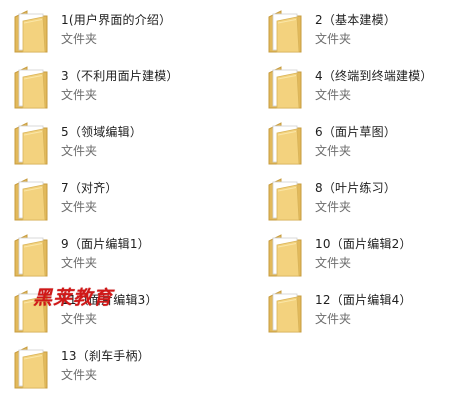  Describe the element at coordinates (102, 132) in the screenshot. I see `folder-name: 5（领域编辑）` at that location.